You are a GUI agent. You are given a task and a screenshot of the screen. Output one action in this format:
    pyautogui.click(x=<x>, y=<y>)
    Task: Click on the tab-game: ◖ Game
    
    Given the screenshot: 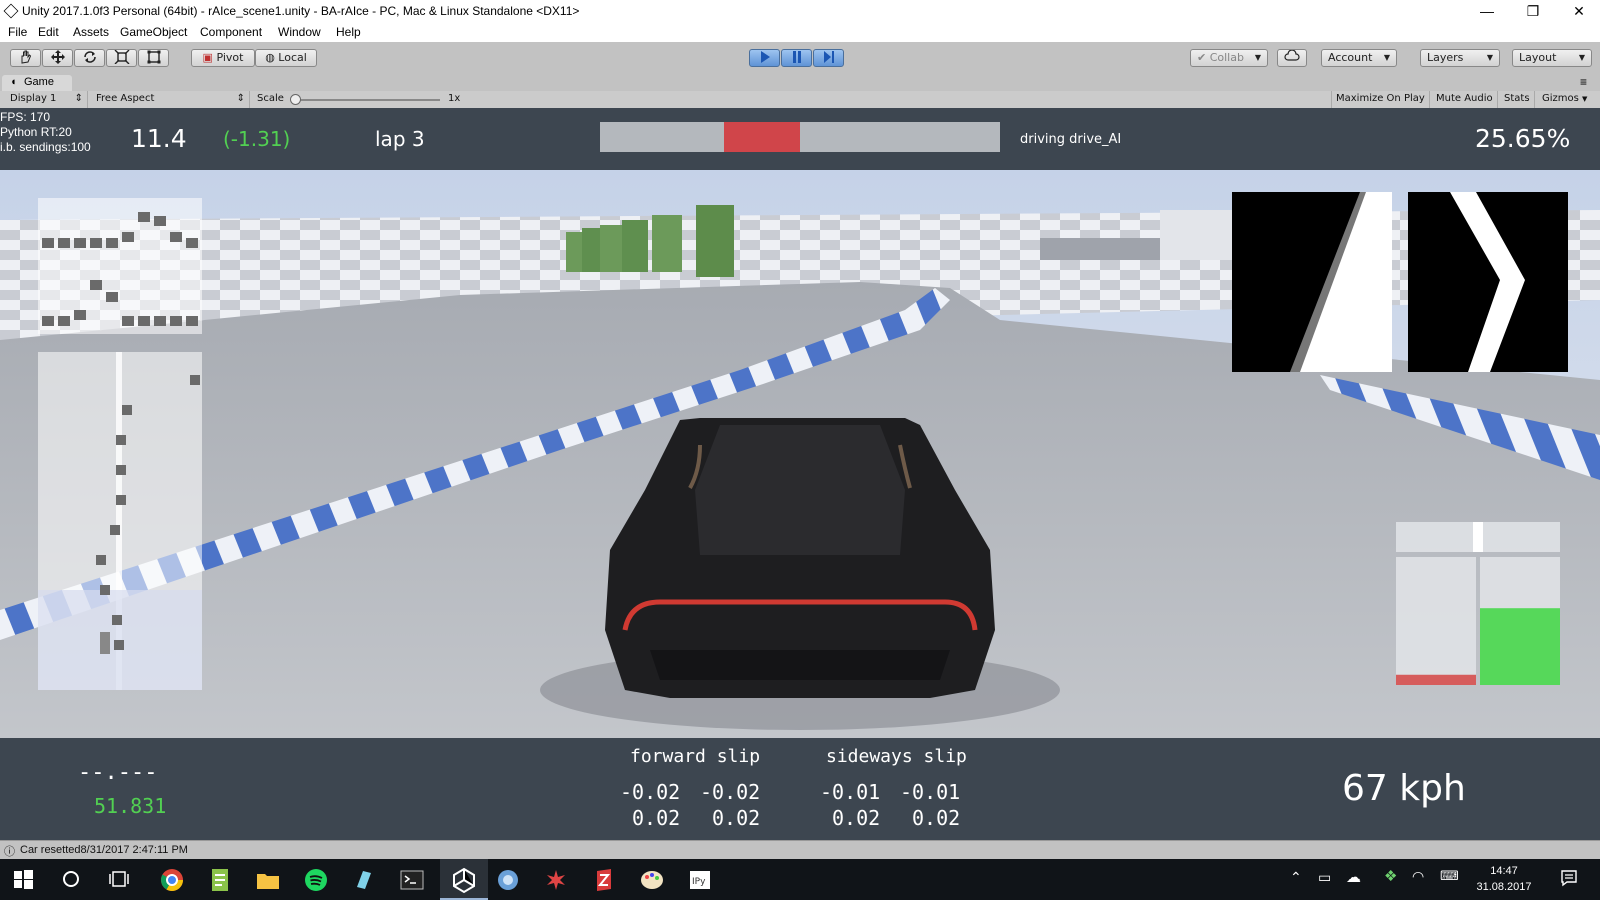 What is the action you would take?
    pyautogui.click(x=37, y=83)
    